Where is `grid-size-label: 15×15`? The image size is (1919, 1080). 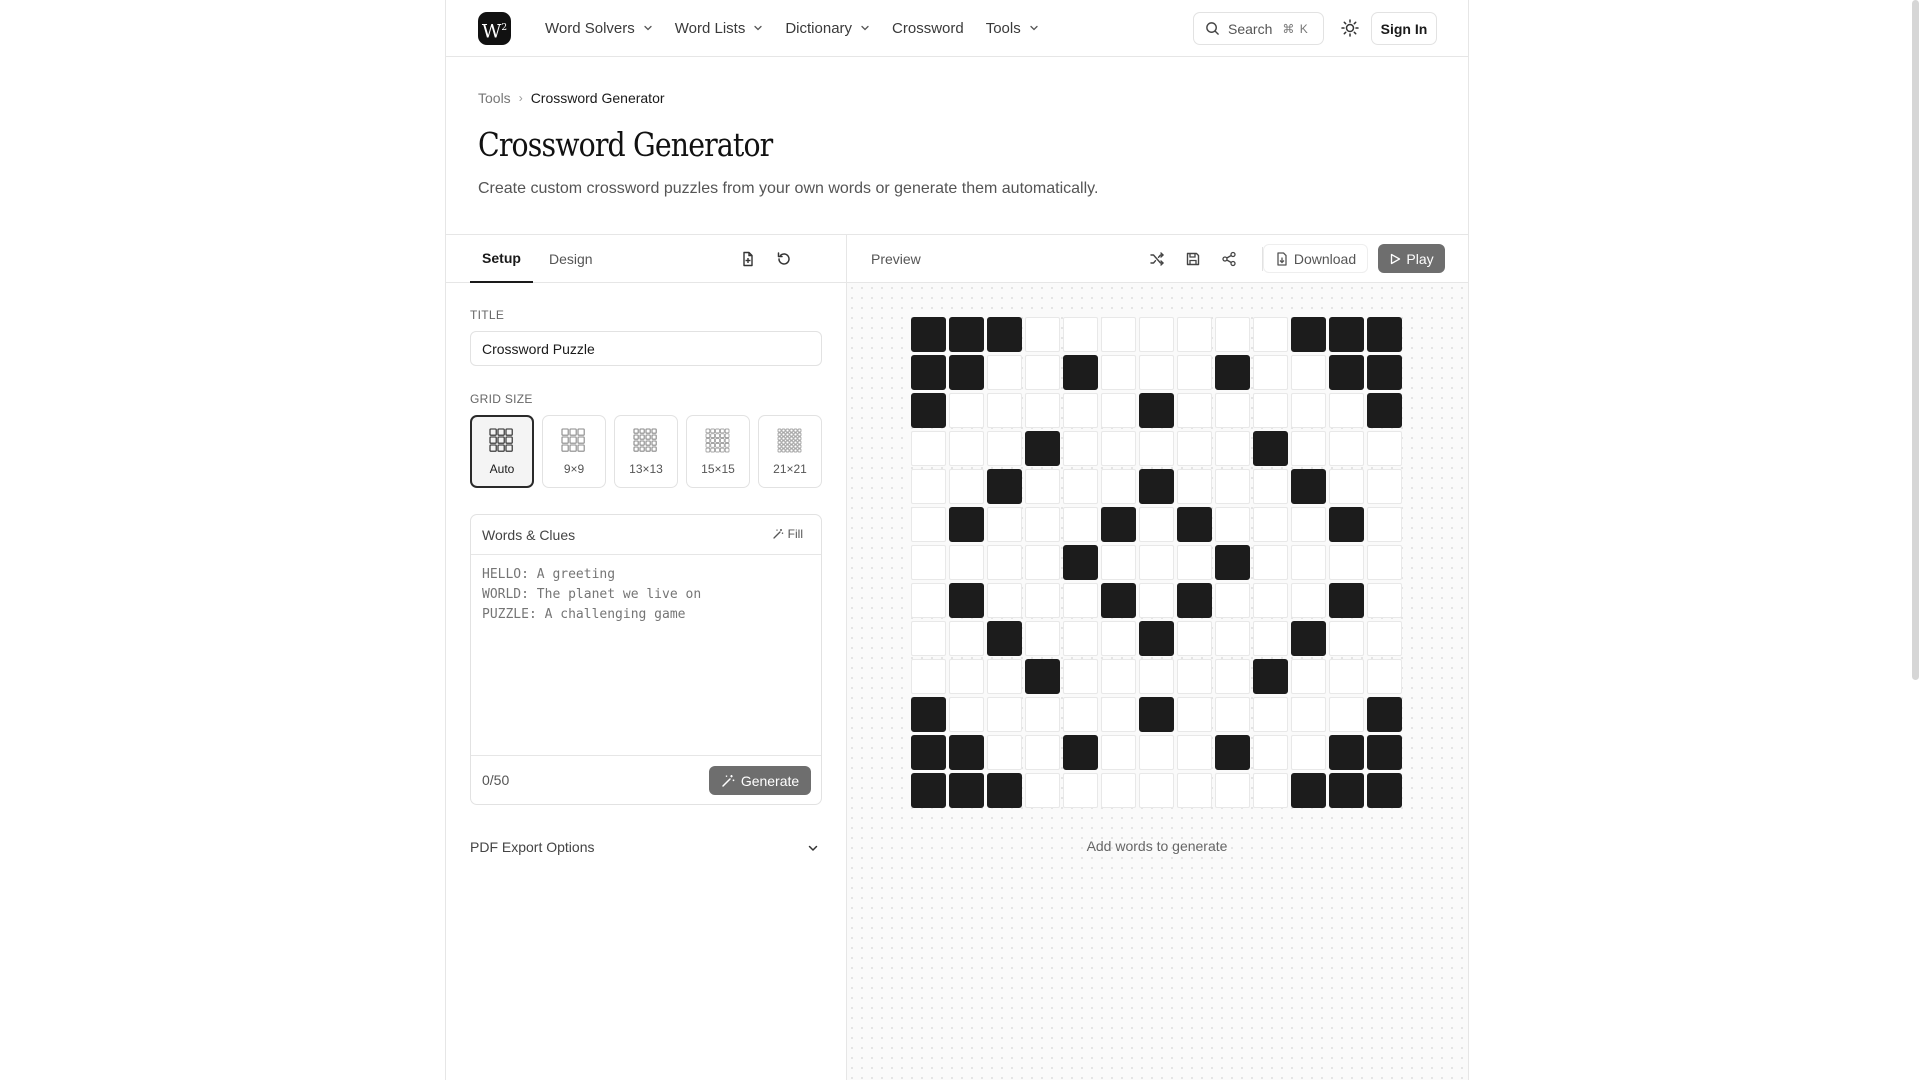 grid-size-label: 15×15 is located at coordinates (718, 468).